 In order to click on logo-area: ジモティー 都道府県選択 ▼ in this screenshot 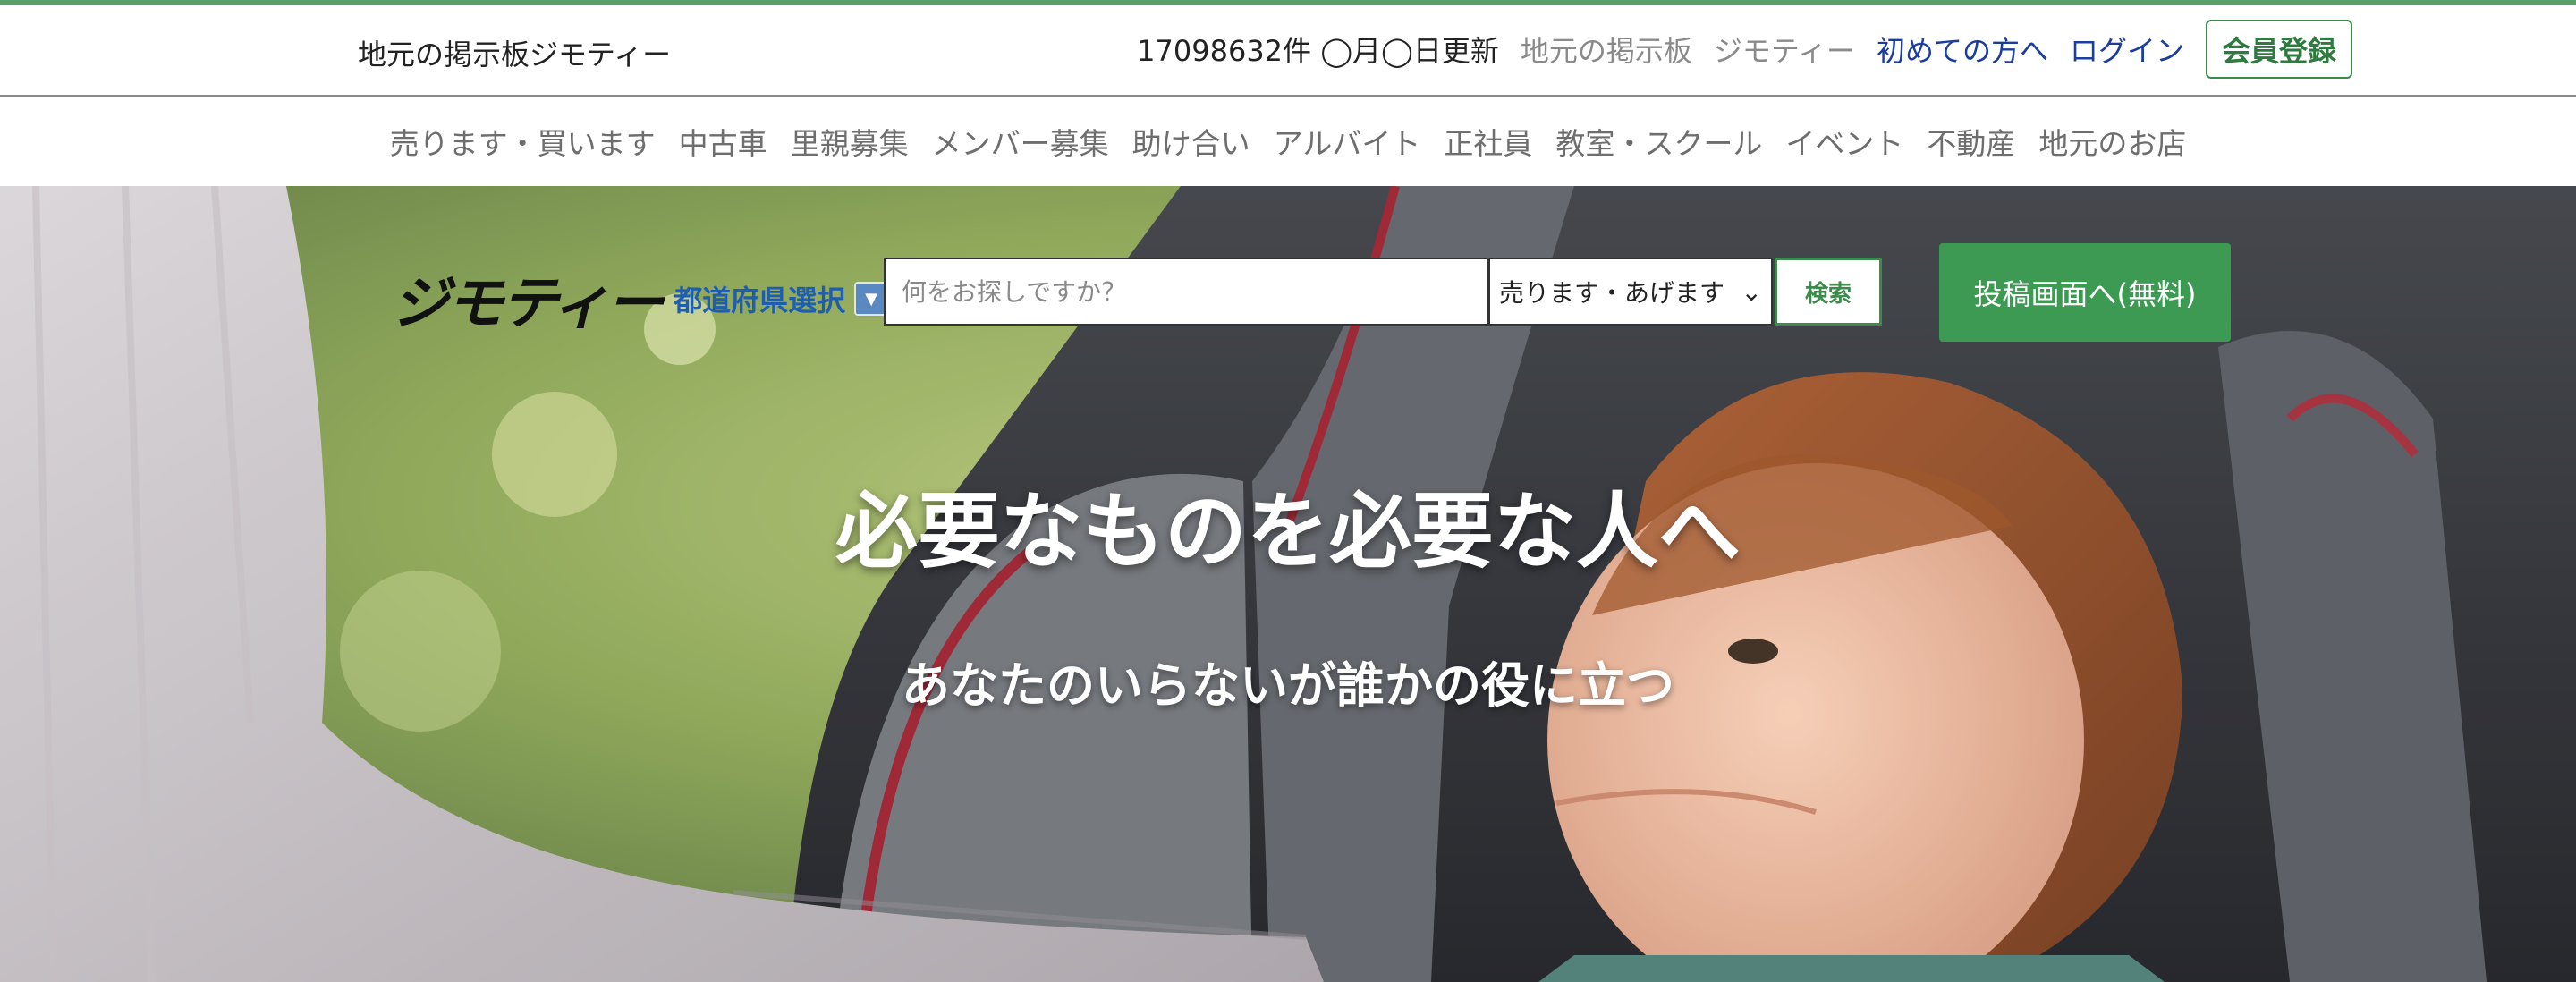, I will do `click(640, 299)`.